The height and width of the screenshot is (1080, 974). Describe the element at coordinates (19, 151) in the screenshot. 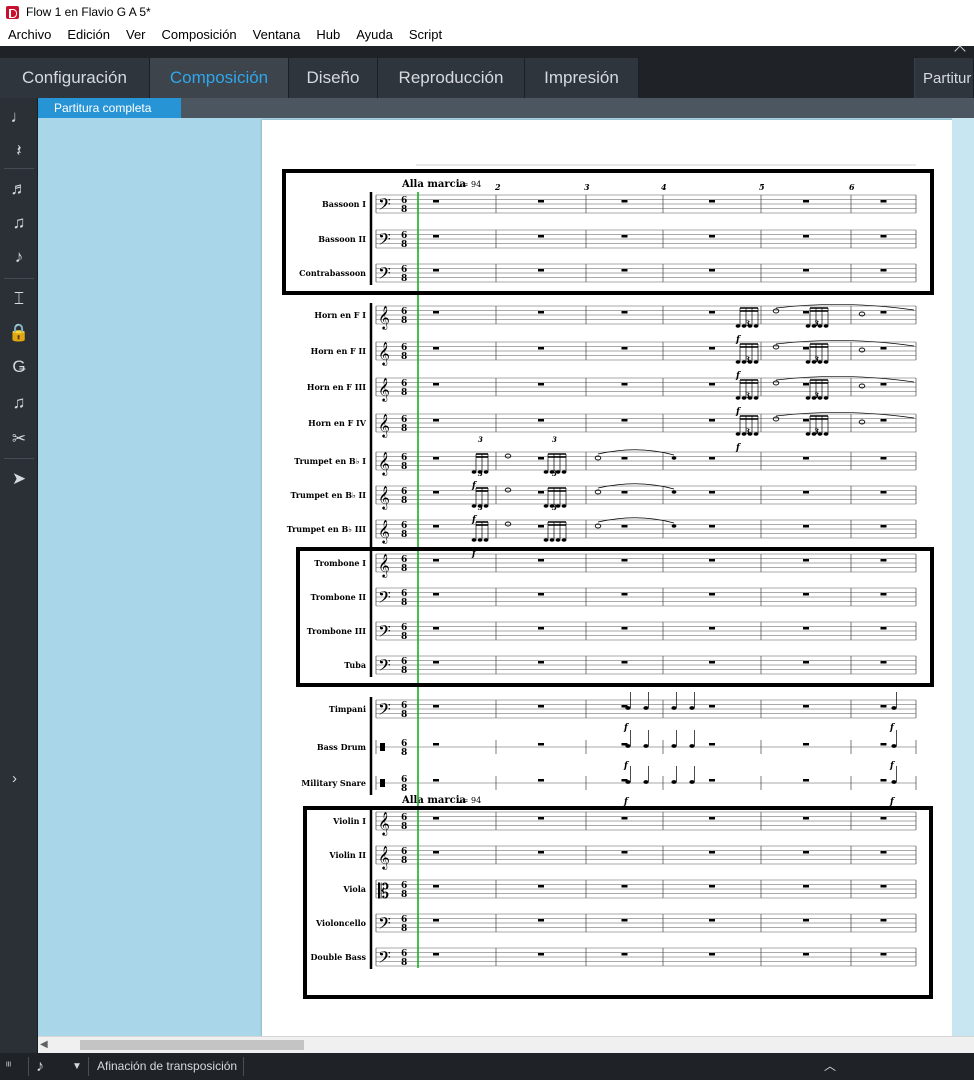

I see `rest-icon: 𝄽` at that location.